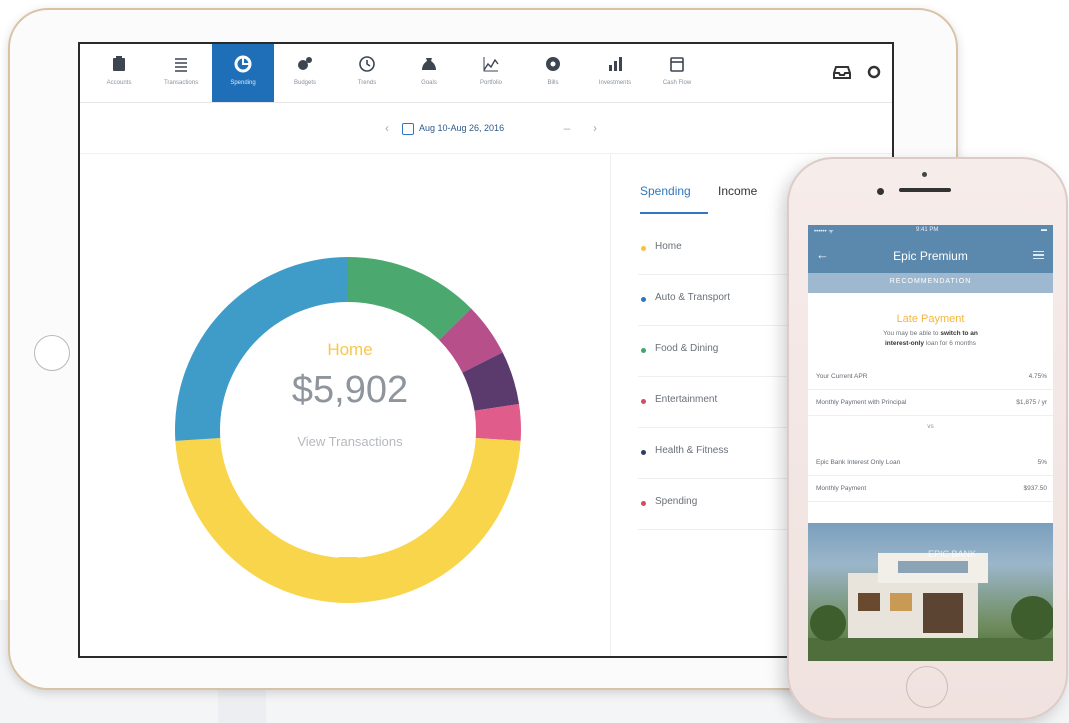 The height and width of the screenshot is (723, 1069). I want to click on inbox-icon, so click(842, 72).